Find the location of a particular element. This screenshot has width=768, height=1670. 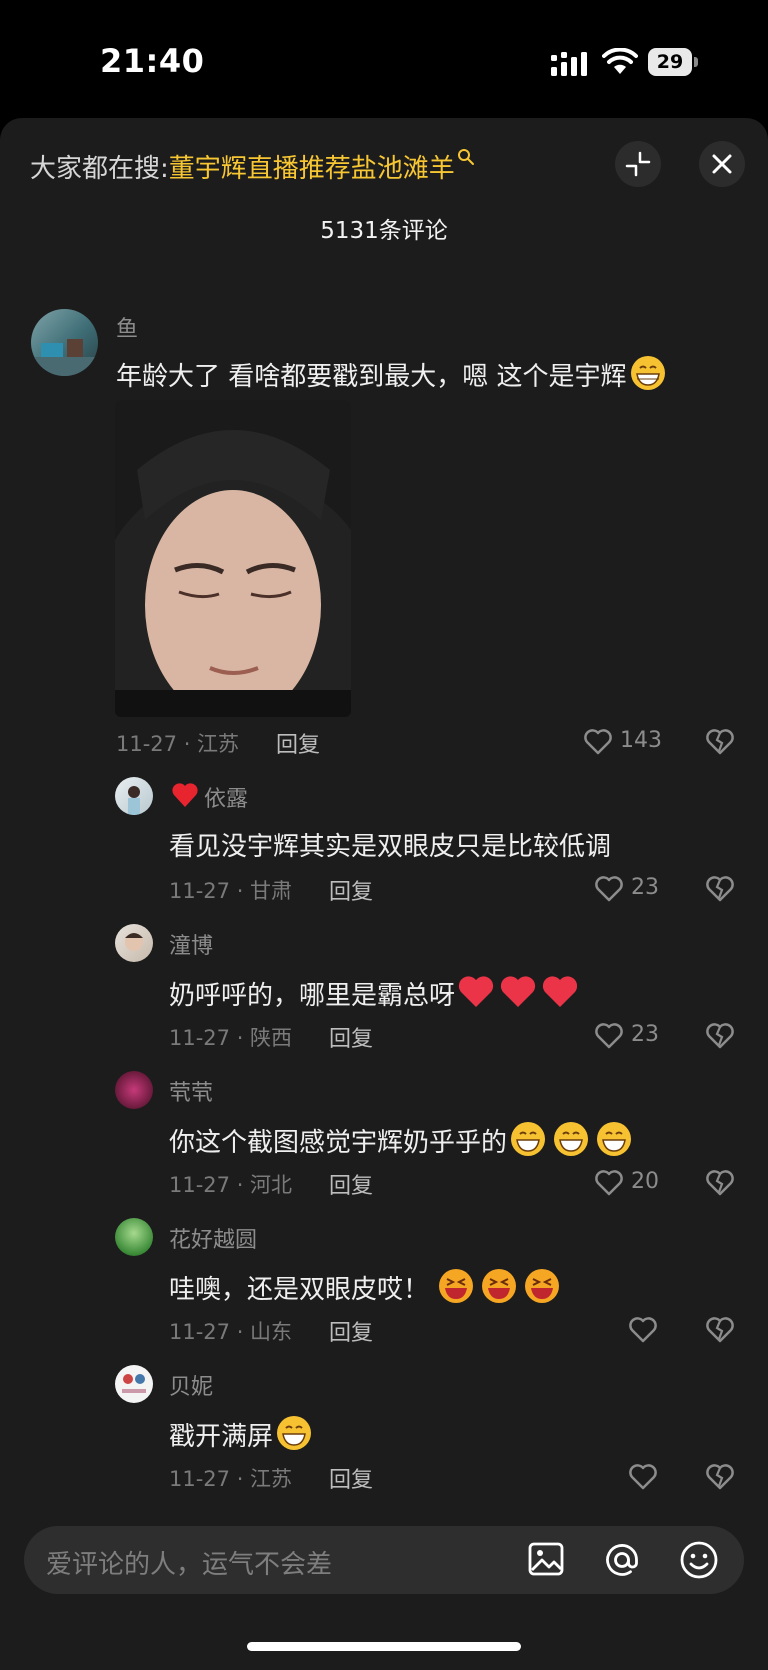

close-button is located at coordinates (722, 164).